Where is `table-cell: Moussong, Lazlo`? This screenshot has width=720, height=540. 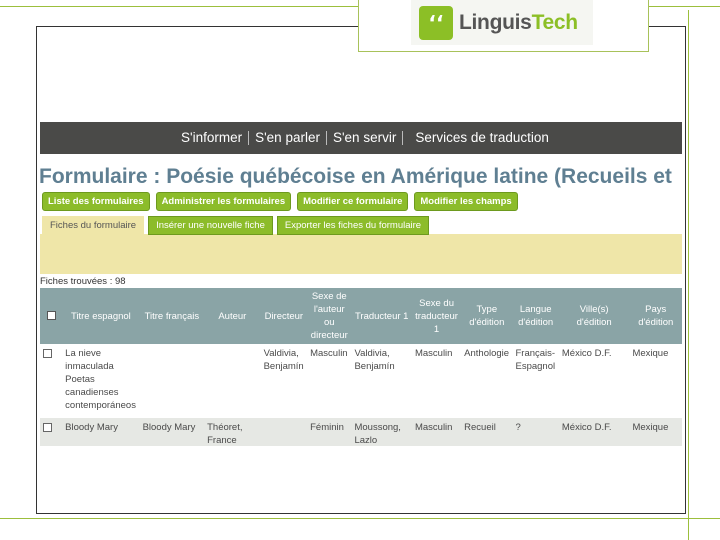 table-cell: Moussong, Lazlo is located at coordinates (377, 434).